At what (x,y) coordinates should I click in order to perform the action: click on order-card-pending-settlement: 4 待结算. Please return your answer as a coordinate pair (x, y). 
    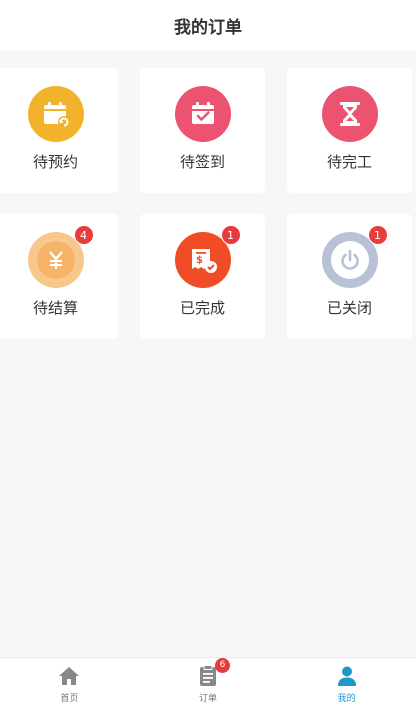
    Looking at the image, I should click on (59, 276).